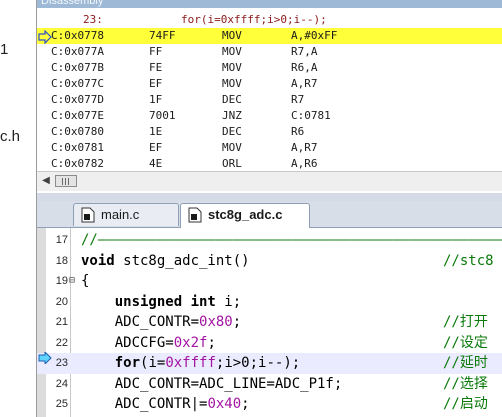  I want to click on project-item-fragment: c.h, so click(10, 136).